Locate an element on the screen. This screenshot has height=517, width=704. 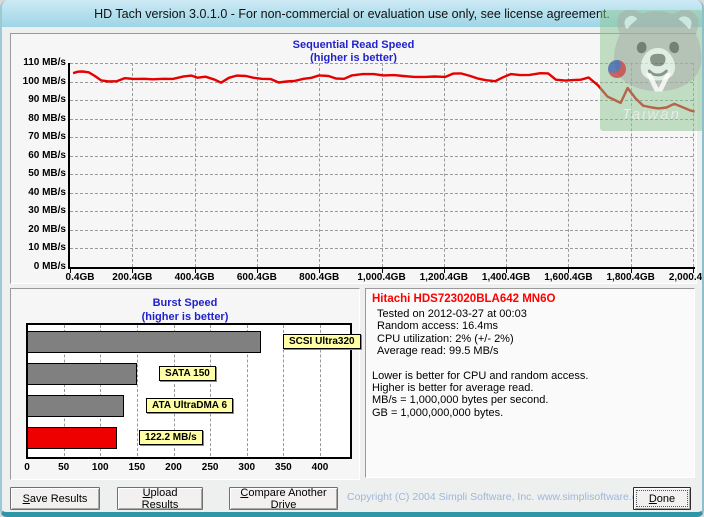
y-axis-label: 90 MB/s is located at coordinates (47, 100).